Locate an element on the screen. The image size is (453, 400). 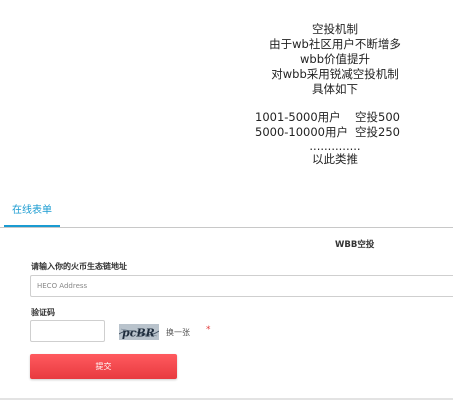
captcha-label: 验证码 is located at coordinates (43, 312).